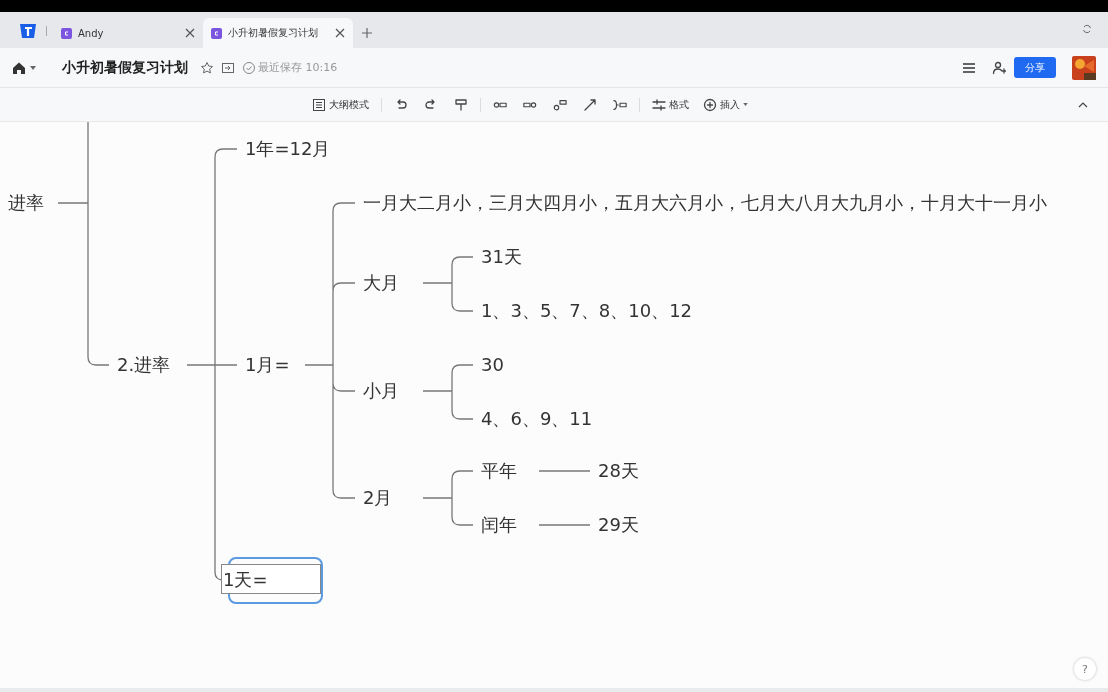 The image size is (1108, 692). Describe the element at coordinates (125, 67) in the screenshot. I see `document-title: 小升初暑假复习计划` at that location.